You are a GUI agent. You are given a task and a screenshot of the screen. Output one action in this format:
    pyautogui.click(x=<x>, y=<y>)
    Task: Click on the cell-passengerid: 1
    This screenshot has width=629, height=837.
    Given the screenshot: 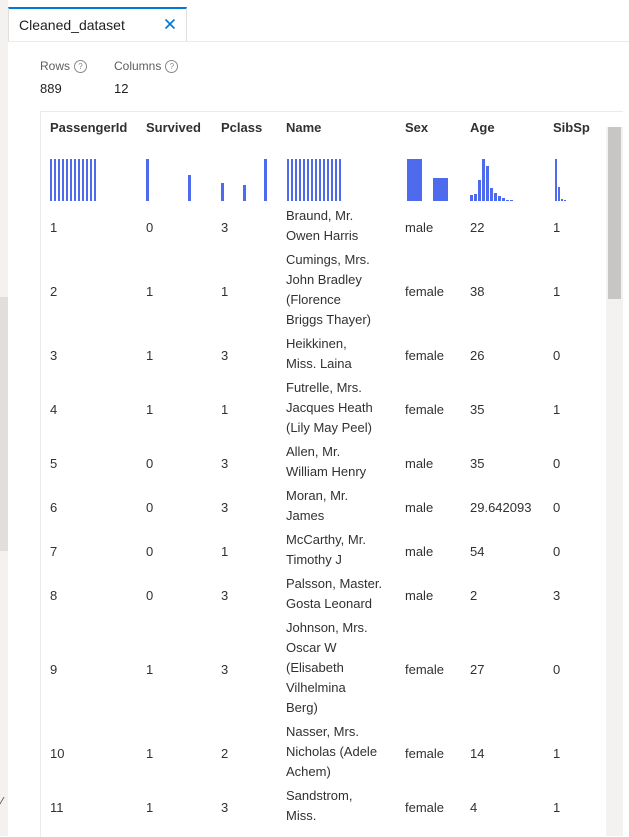 What is the action you would take?
    pyautogui.click(x=54, y=227)
    